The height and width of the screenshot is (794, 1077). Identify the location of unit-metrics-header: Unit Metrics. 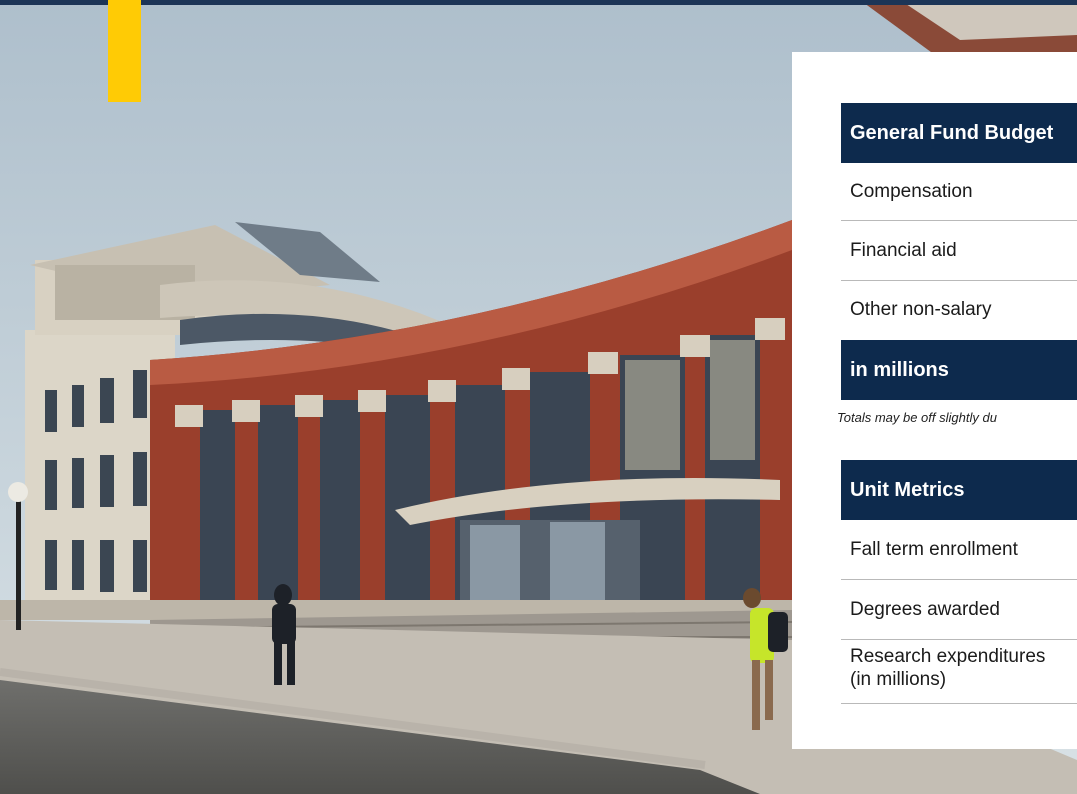
(959, 490).